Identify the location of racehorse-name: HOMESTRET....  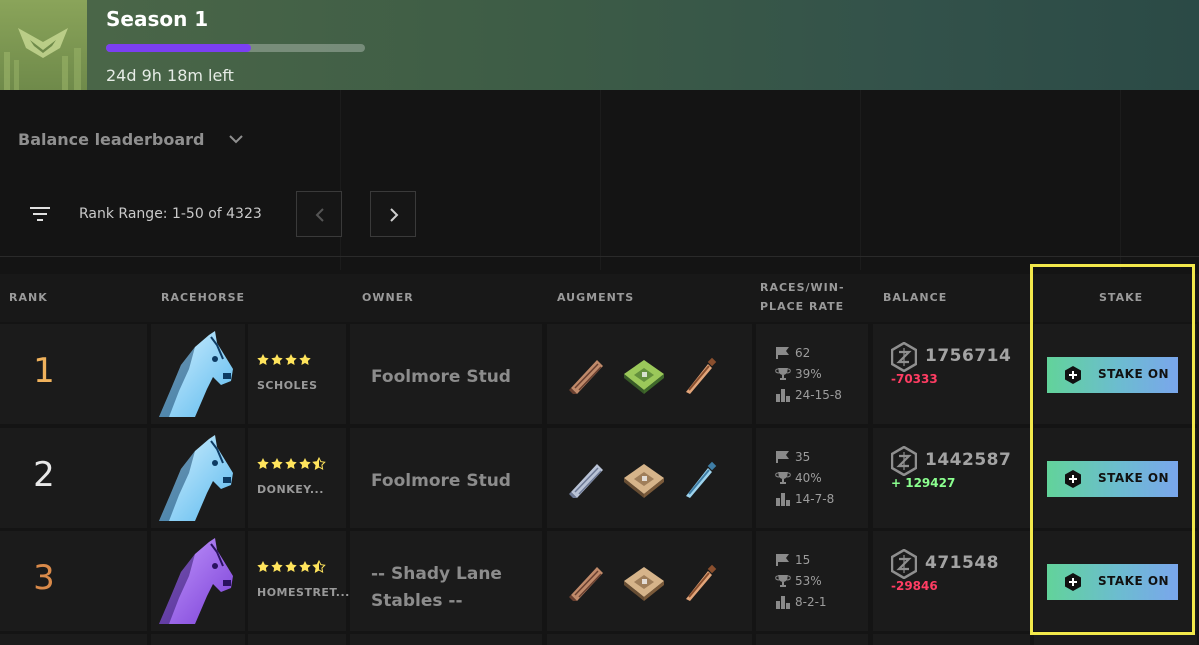
(303, 592).